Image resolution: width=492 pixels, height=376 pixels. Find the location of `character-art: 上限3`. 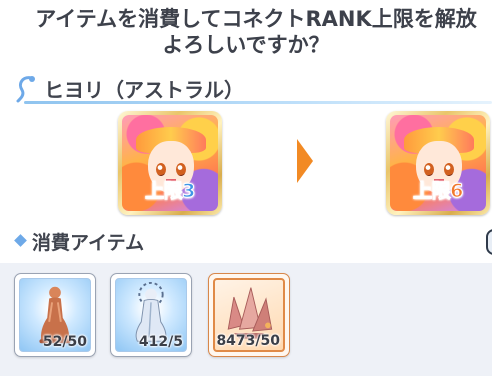

character-art: 上限3 is located at coordinates (170, 163).